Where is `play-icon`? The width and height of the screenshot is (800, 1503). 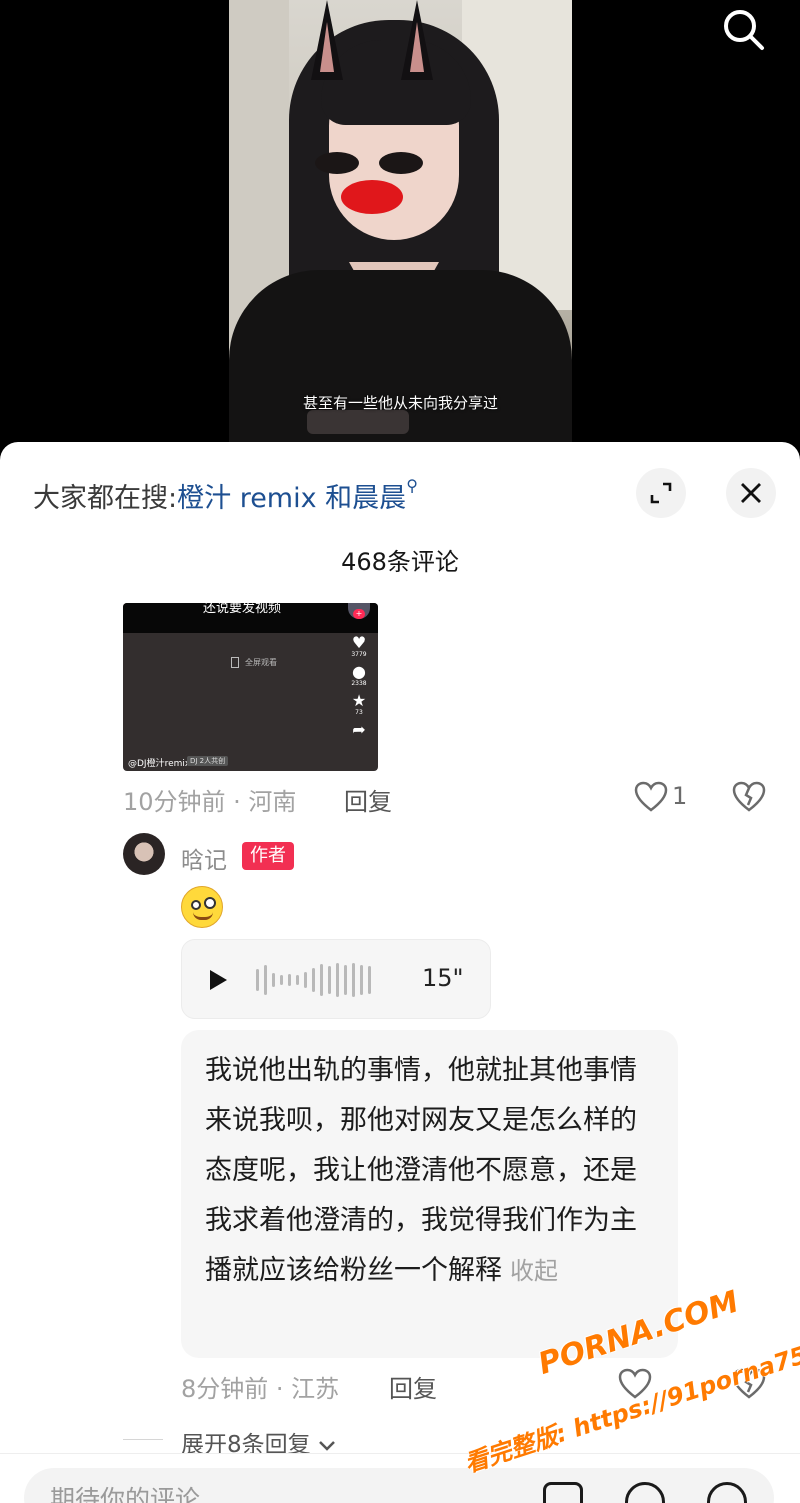
play-icon is located at coordinates (218, 980).